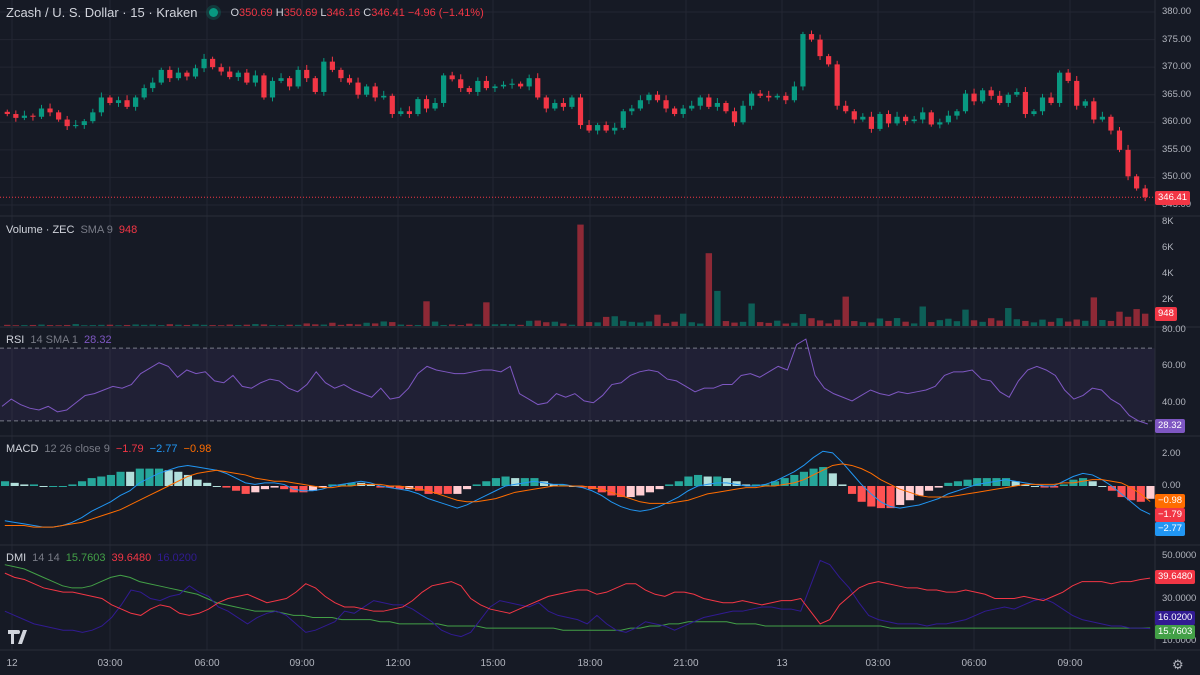 This screenshot has height=675, width=1200. I want to click on dmi-legend: DMI 14 14 15.7603 39.6480 16.0200, so click(101, 558).